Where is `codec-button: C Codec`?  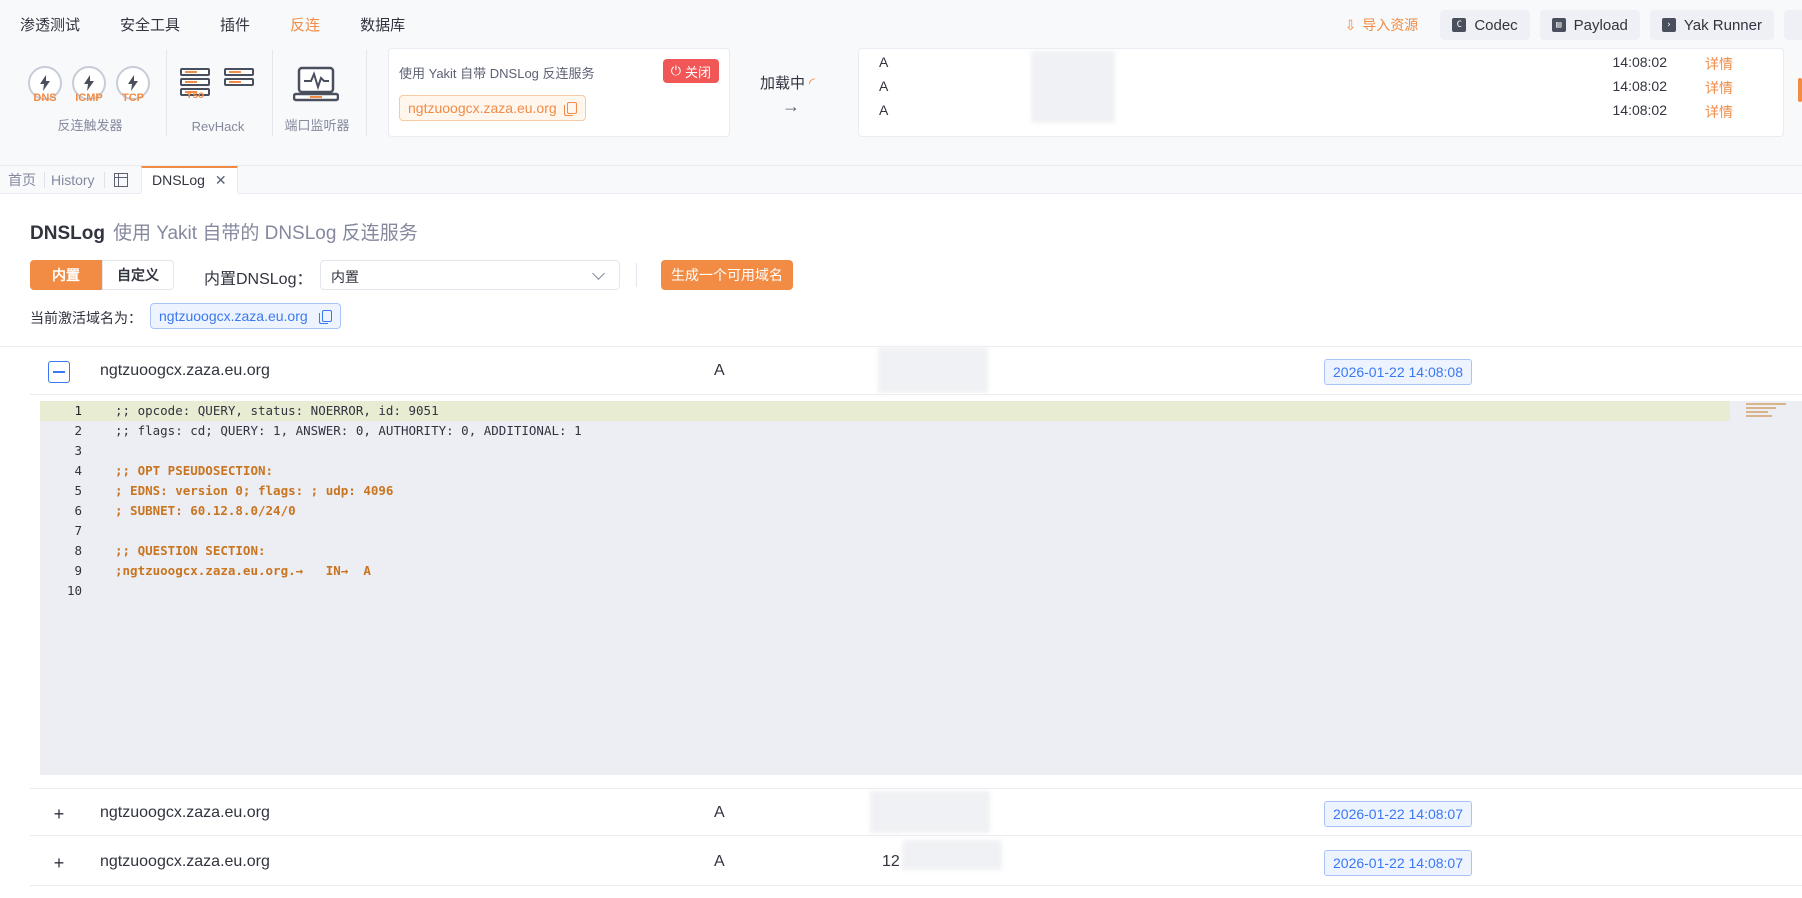
codec-button: C Codec is located at coordinates (1485, 25).